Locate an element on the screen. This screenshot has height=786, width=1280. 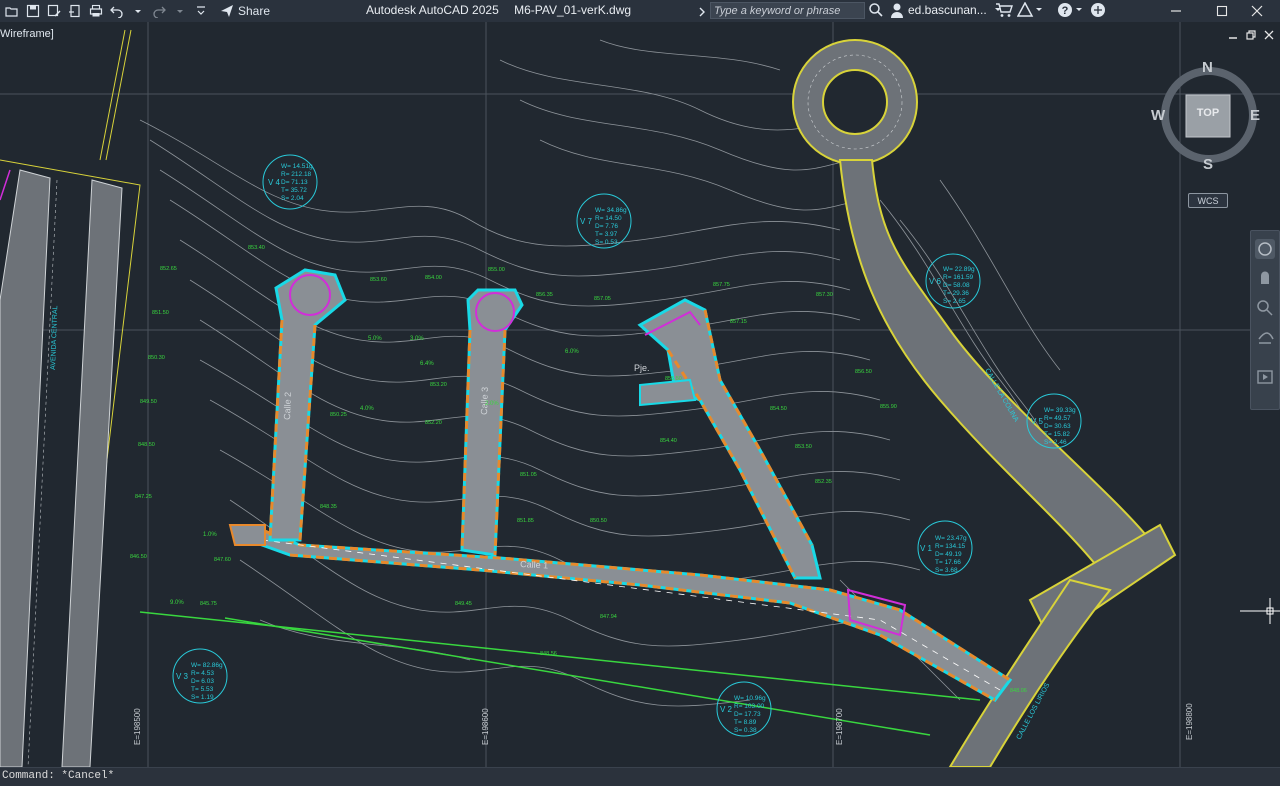
svg-text: V 3 is located at coordinates (182, 676).